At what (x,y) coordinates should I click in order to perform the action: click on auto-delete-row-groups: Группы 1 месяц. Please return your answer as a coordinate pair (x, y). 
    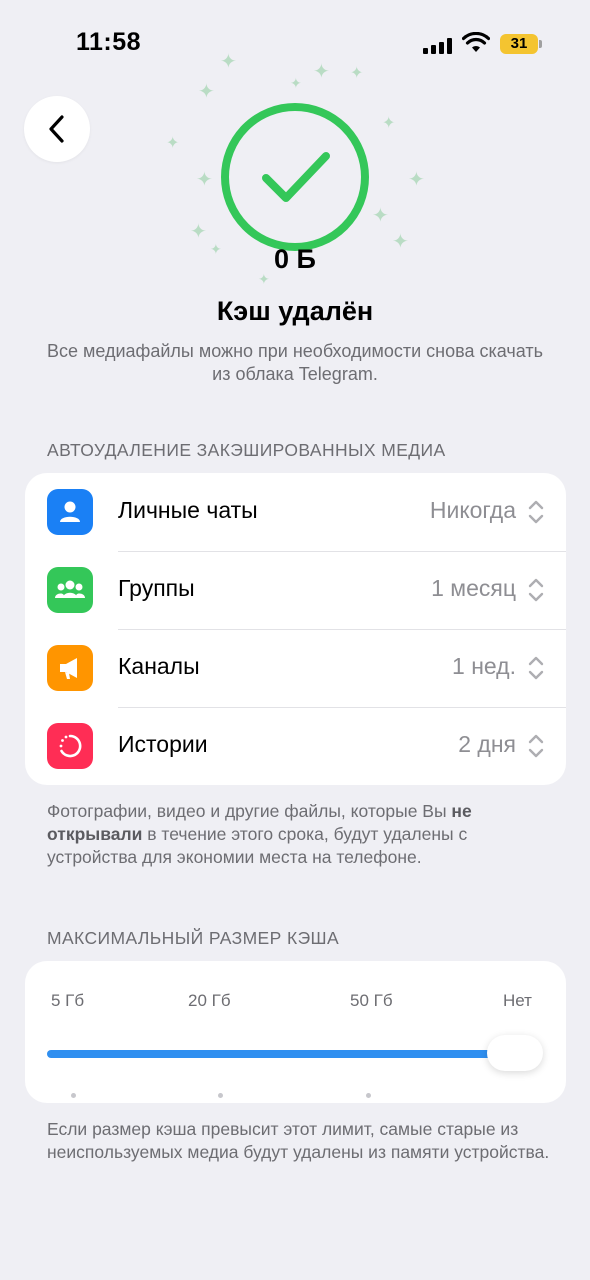
    Looking at the image, I should click on (295, 590).